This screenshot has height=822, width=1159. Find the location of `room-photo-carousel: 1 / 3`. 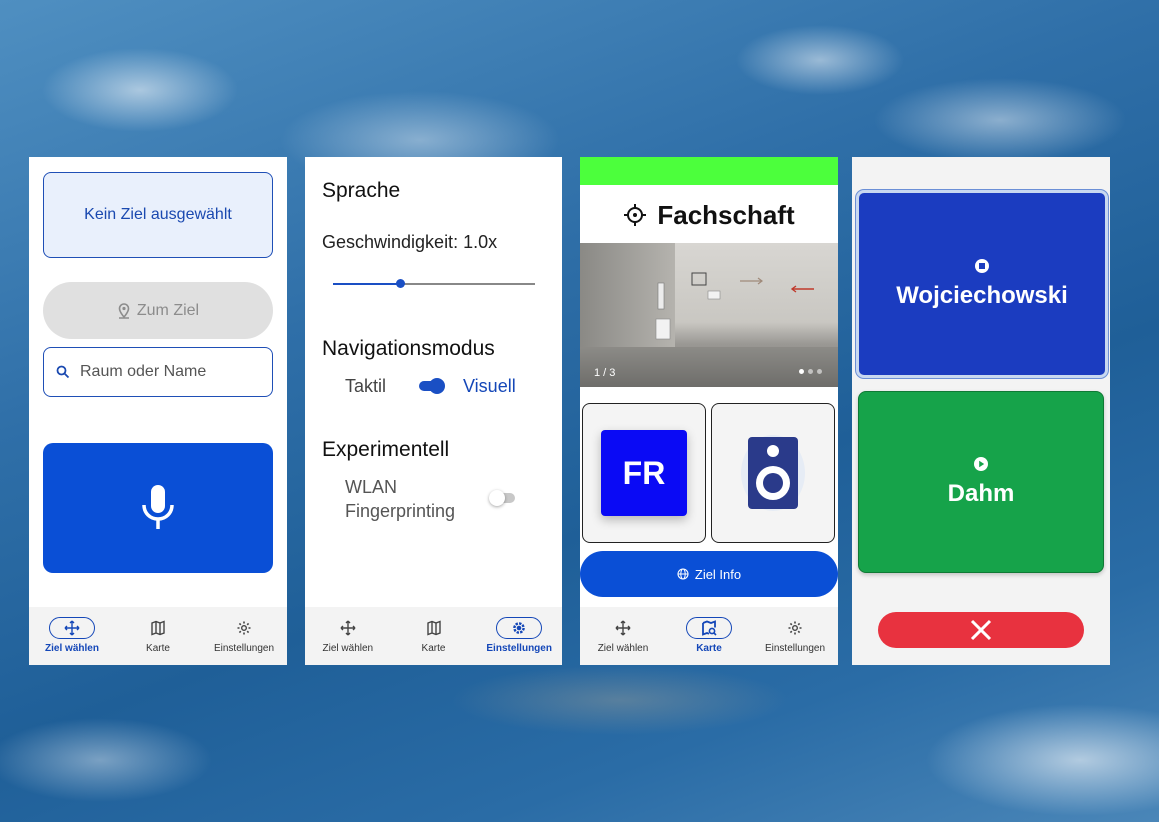

room-photo-carousel: 1 / 3 is located at coordinates (709, 315).